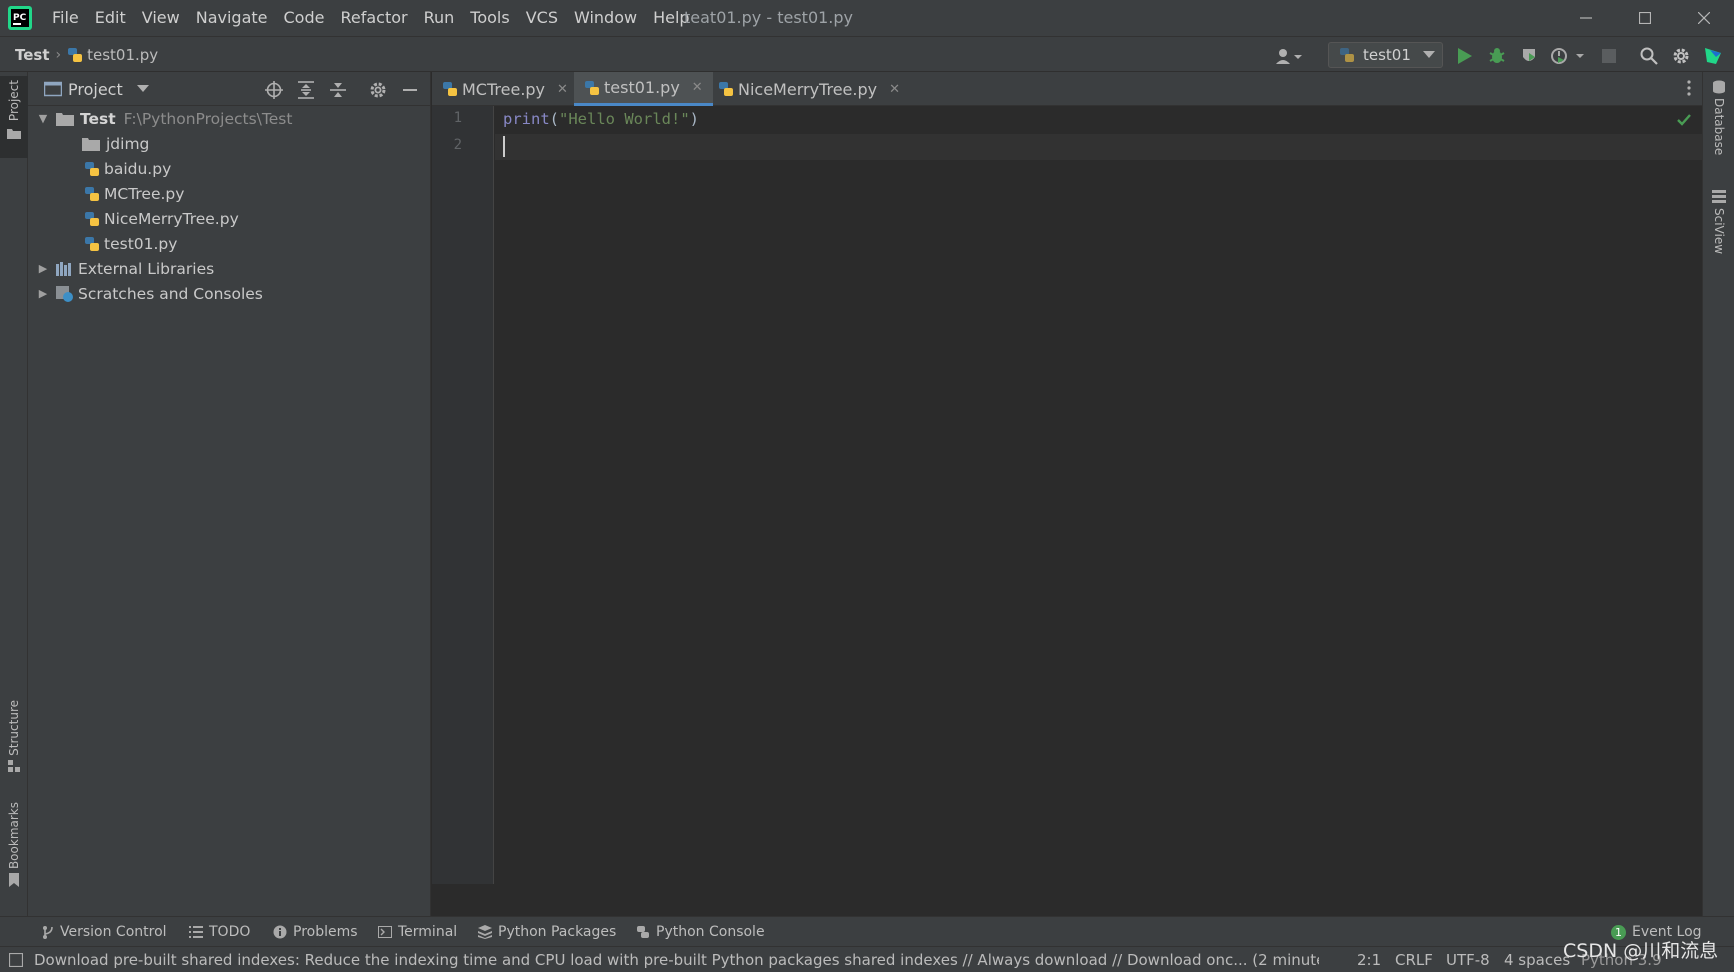  What do you see at coordinates (504, 146) in the screenshot?
I see `text-caret` at bounding box center [504, 146].